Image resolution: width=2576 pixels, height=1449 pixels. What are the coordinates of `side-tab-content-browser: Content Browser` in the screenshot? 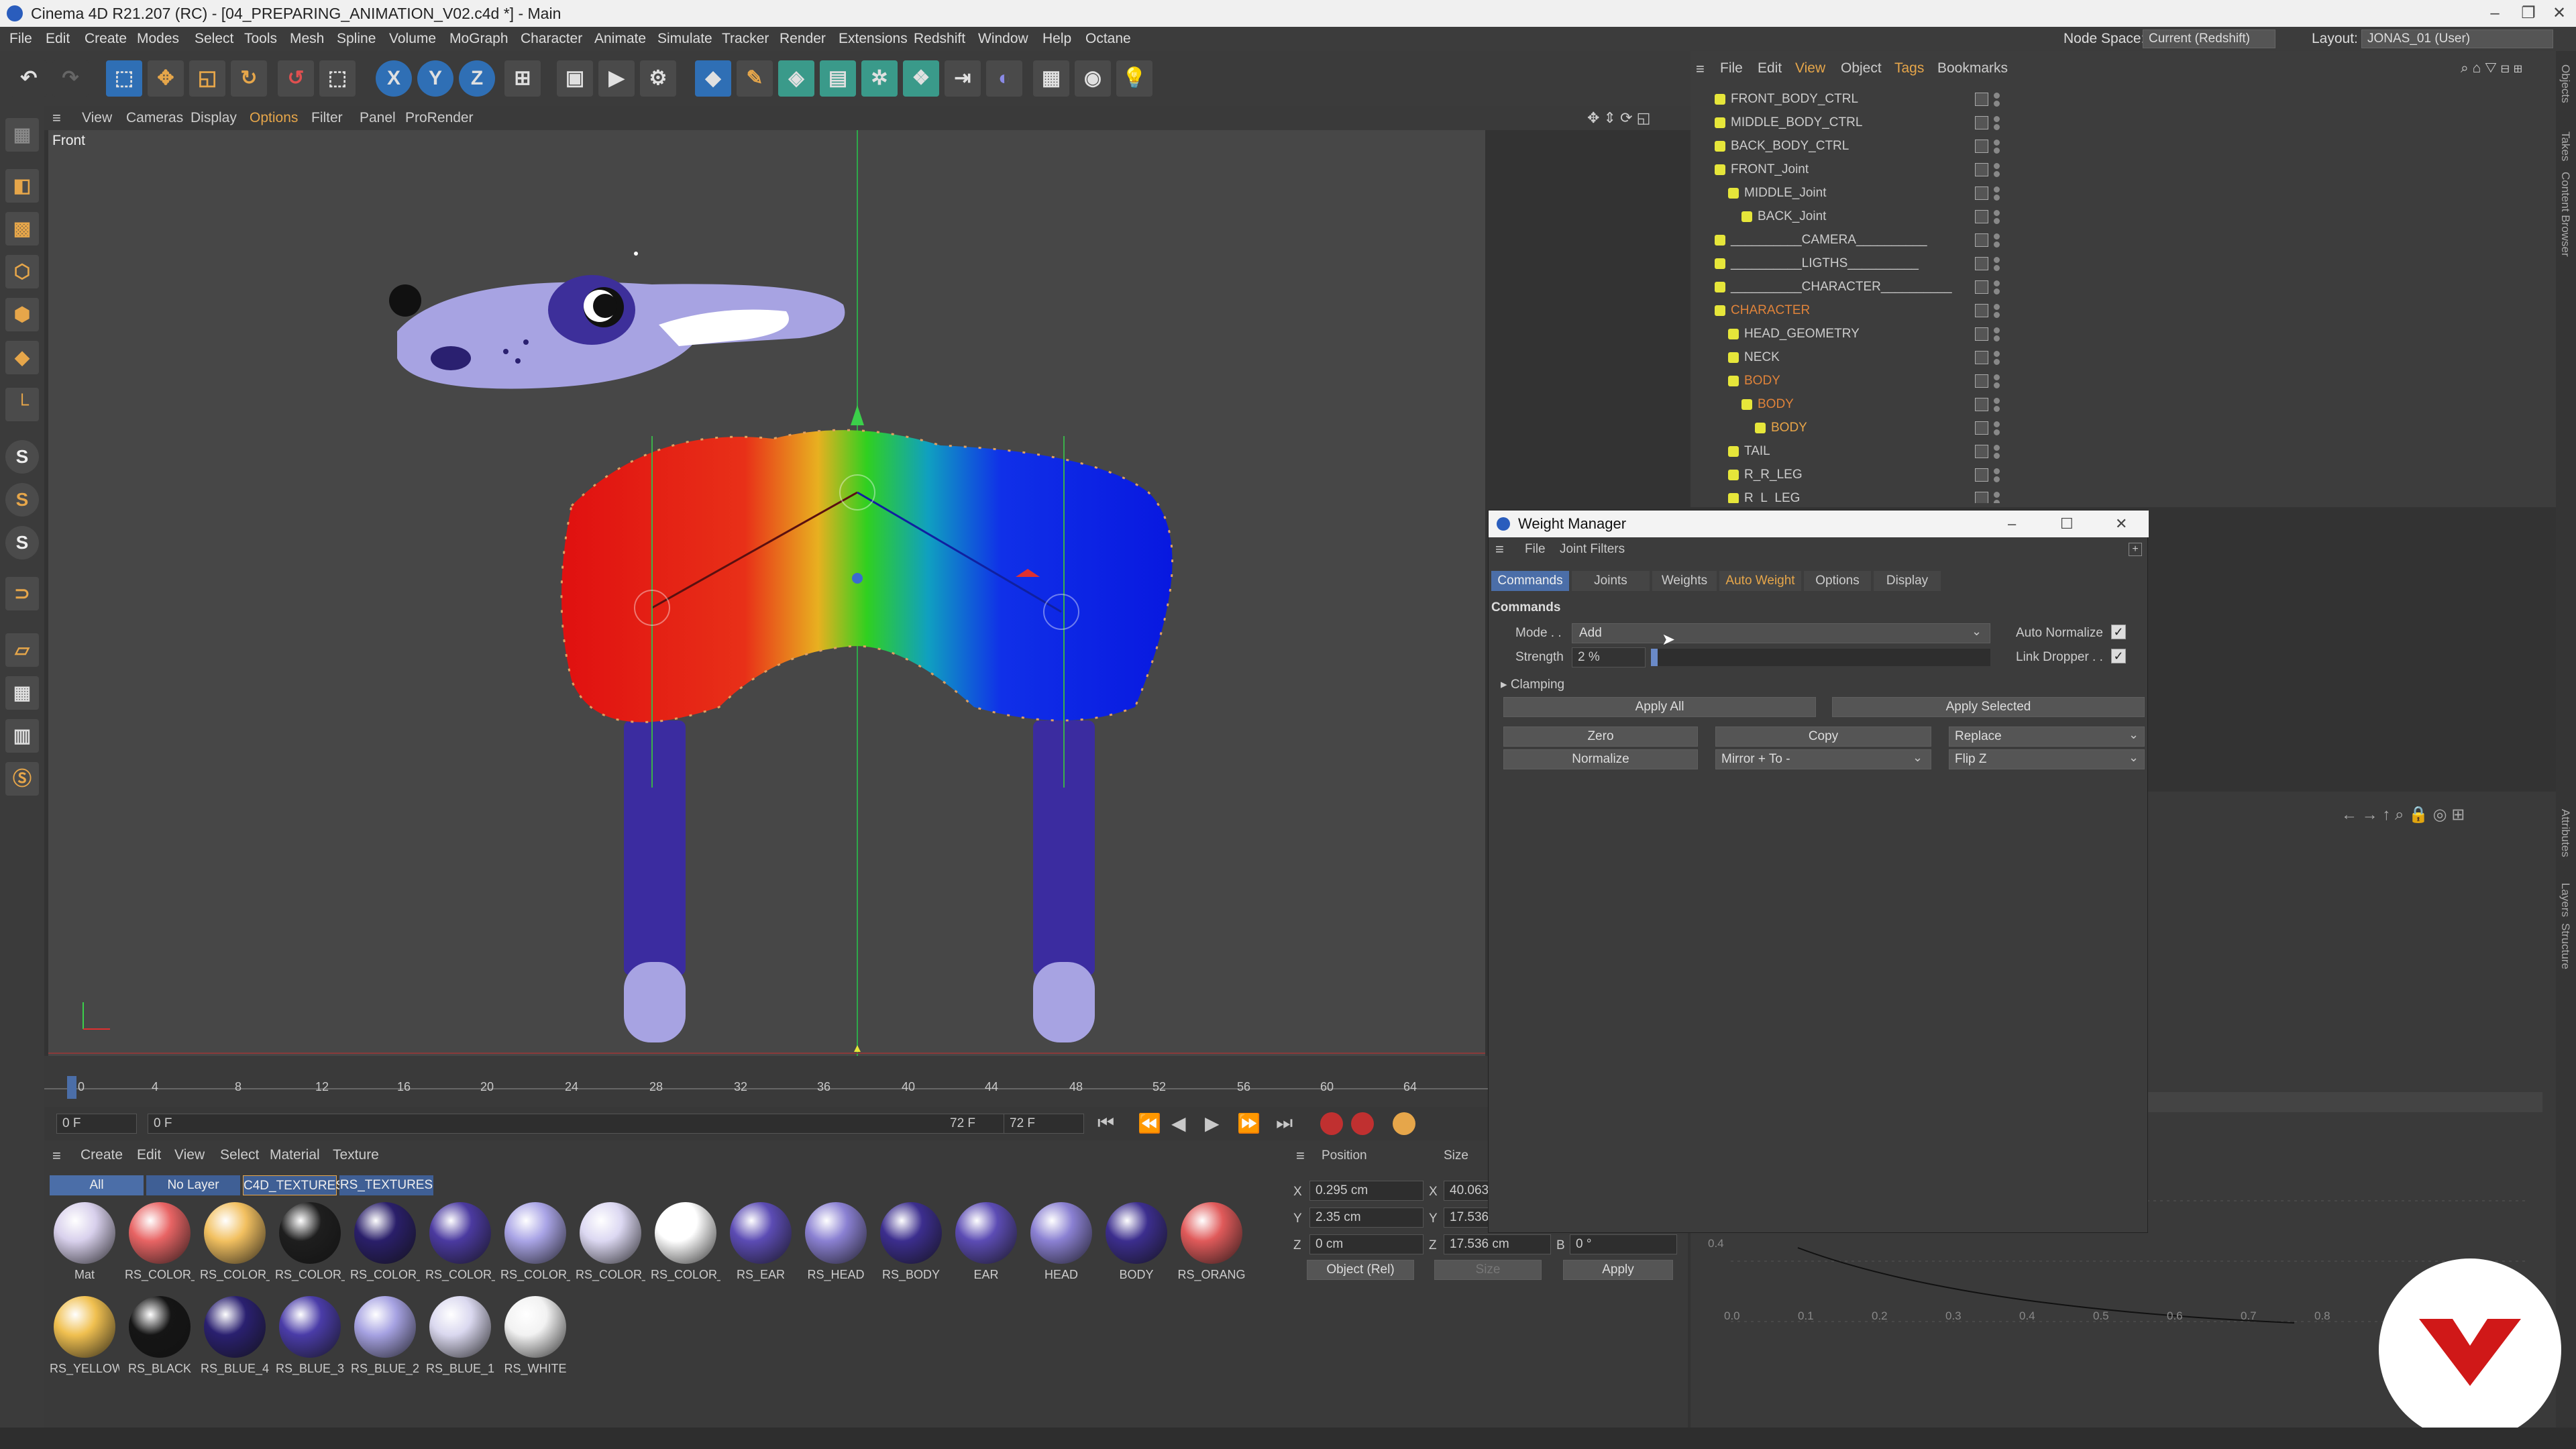 It's located at (2565, 214).